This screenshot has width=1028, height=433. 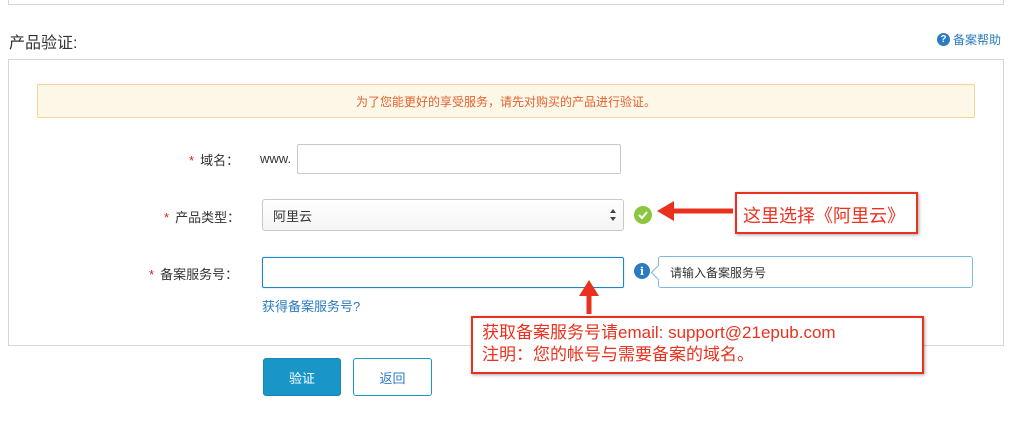 I want to click on select-hint-text: 这里选择《阿里云》, so click(x=824, y=216).